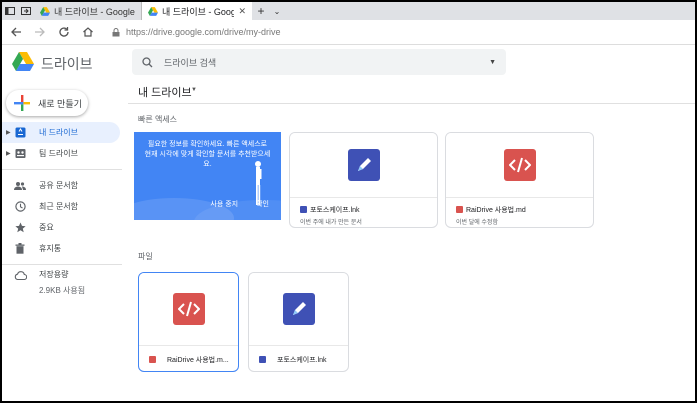 This screenshot has height=403, width=697. What do you see at coordinates (242, 11) in the screenshot?
I see `close-tab-icon: ✕` at bounding box center [242, 11].